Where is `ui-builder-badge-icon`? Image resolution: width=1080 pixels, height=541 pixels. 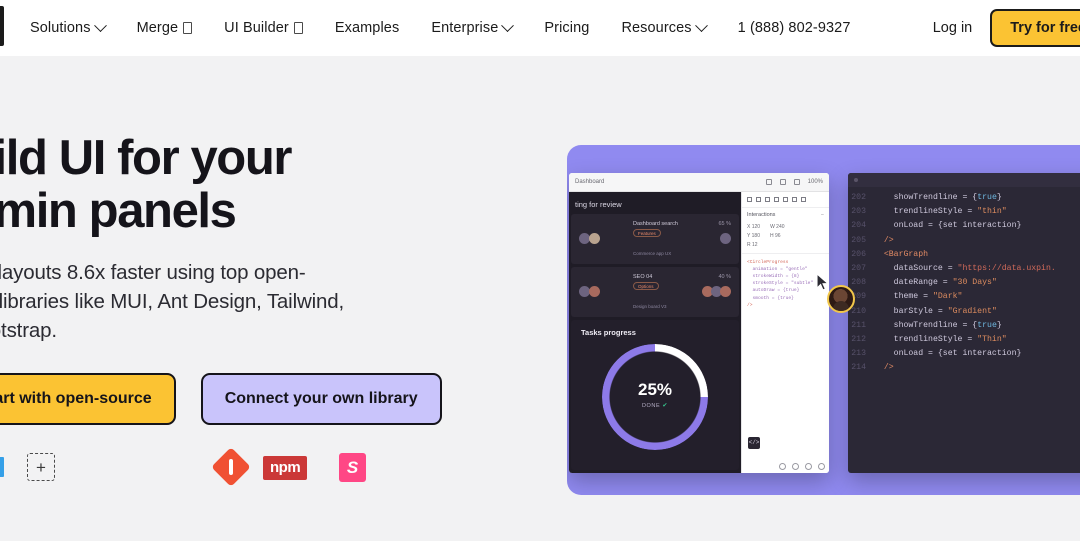 ui-builder-badge-icon is located at coordinates (298, 28).